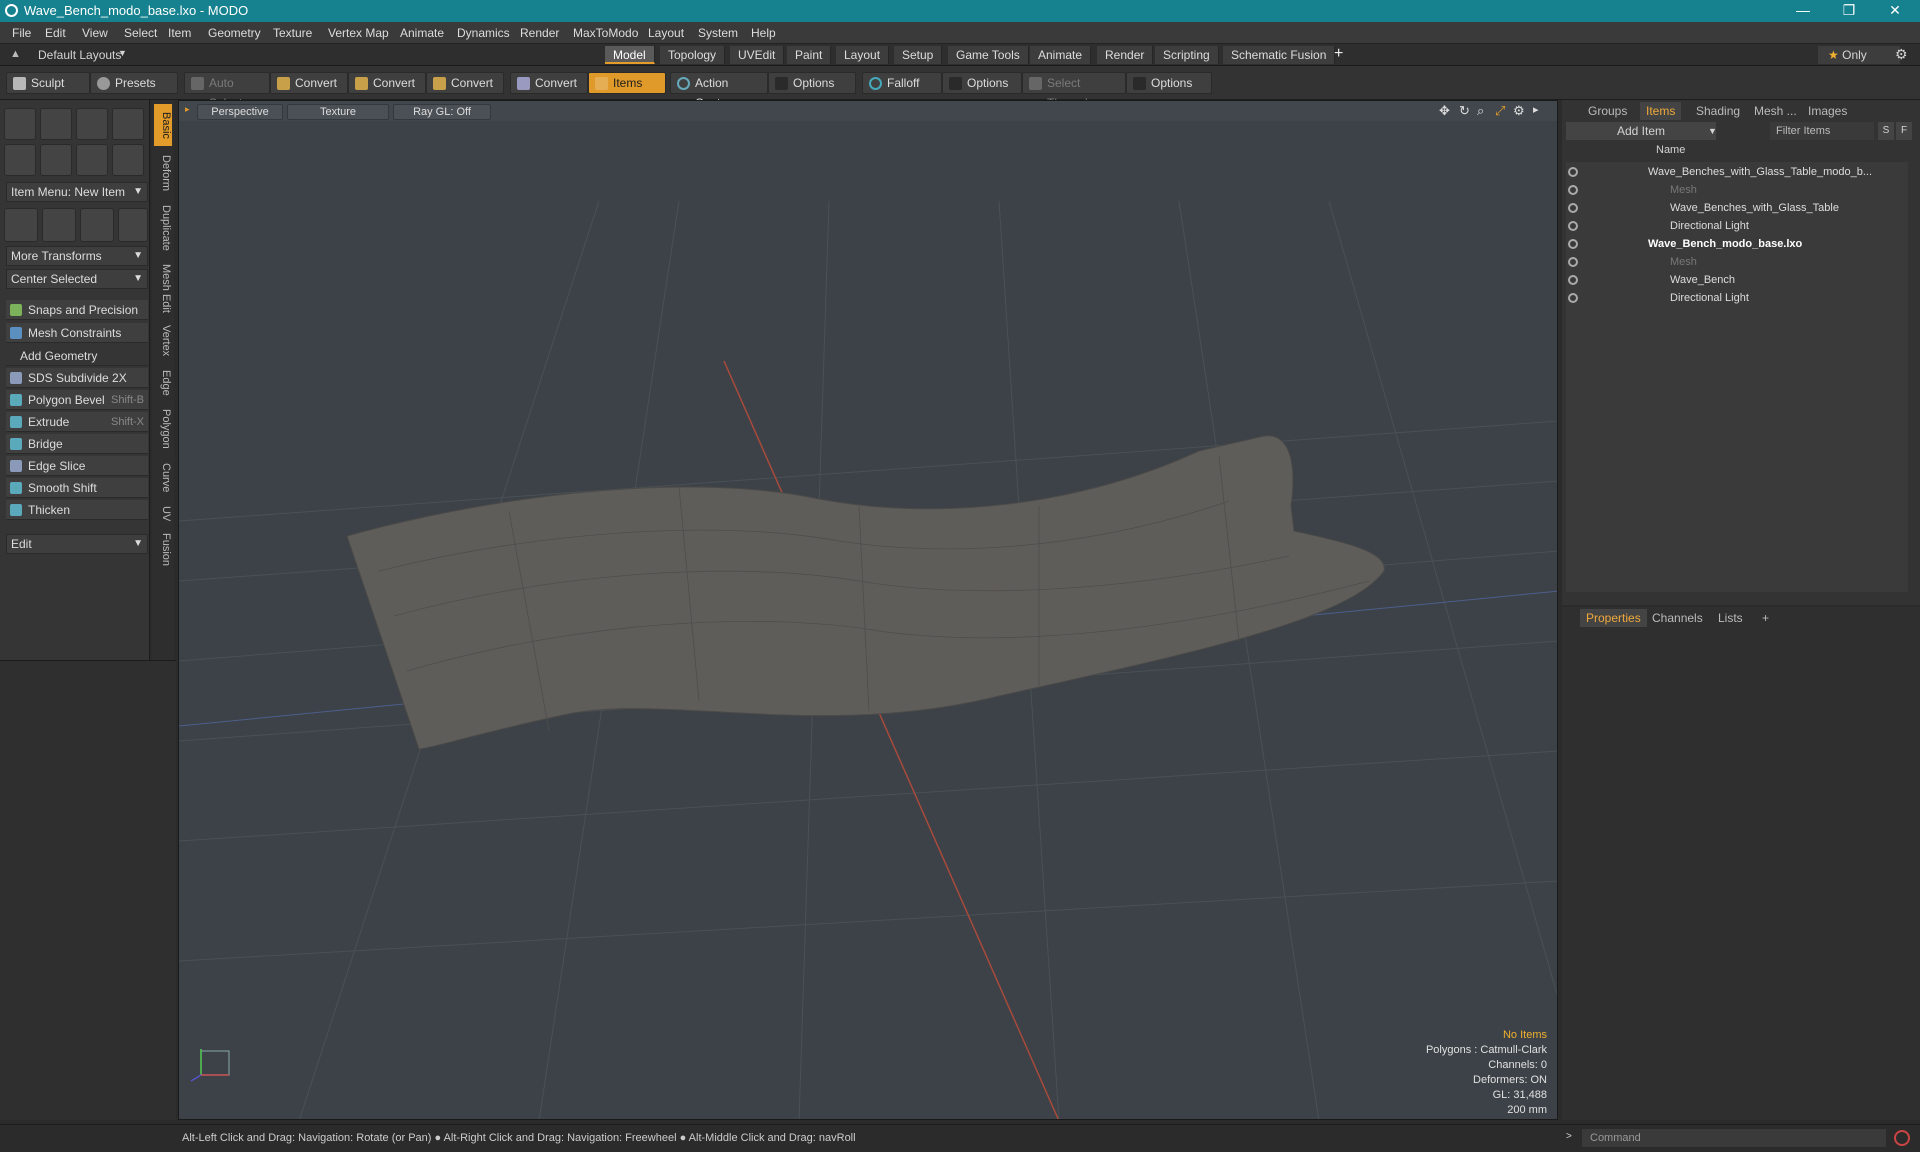 The height and width of the screenshot is (1152, 1920). What do you see at coordinates (1613, 618) in the screenshot?
I see `tab-properties: Properties` at bounding box center [1613, 618].